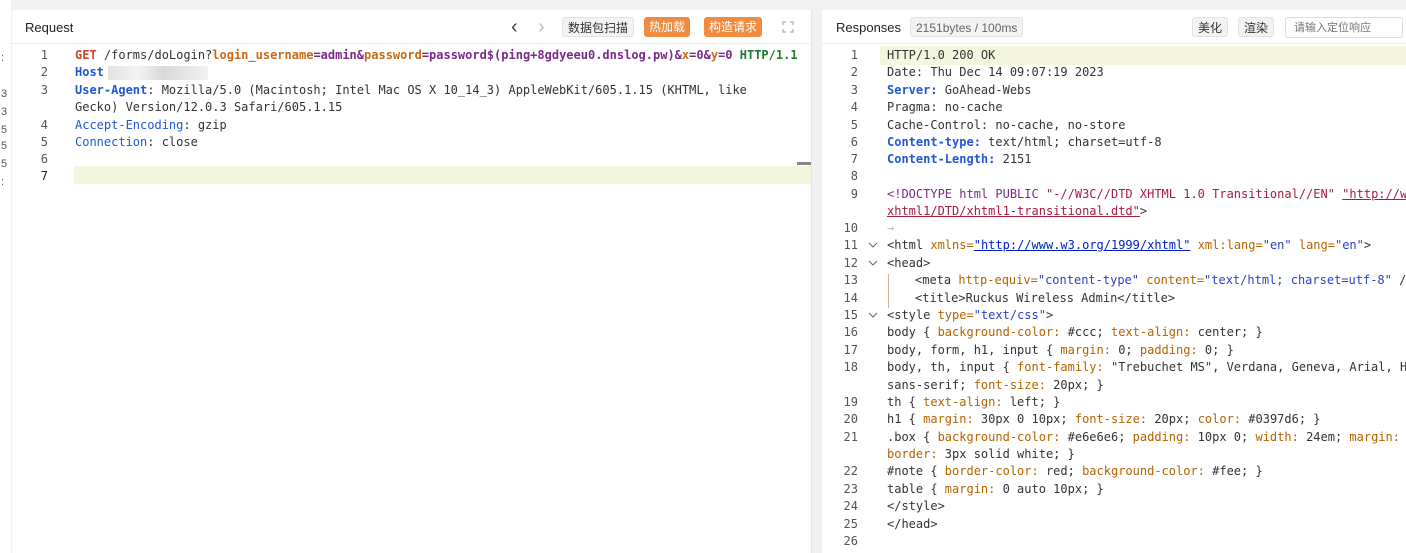 Image resolution: width=1406 pixels, height=553 pixels. What do you see at coordinates (850, 263) in the screenshot?
I see `line-number: 12` at bounding box center [850, 263].